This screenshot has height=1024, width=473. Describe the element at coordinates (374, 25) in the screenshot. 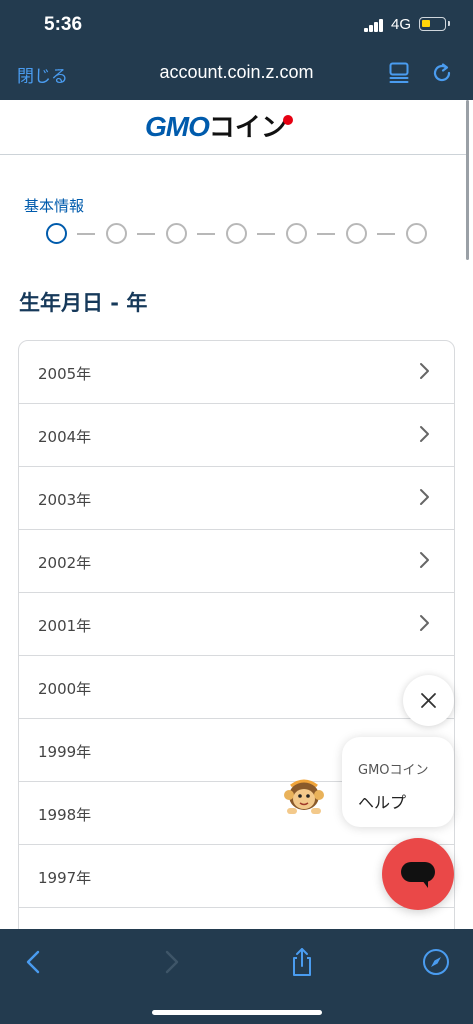

I see `signal-icon` at that location.